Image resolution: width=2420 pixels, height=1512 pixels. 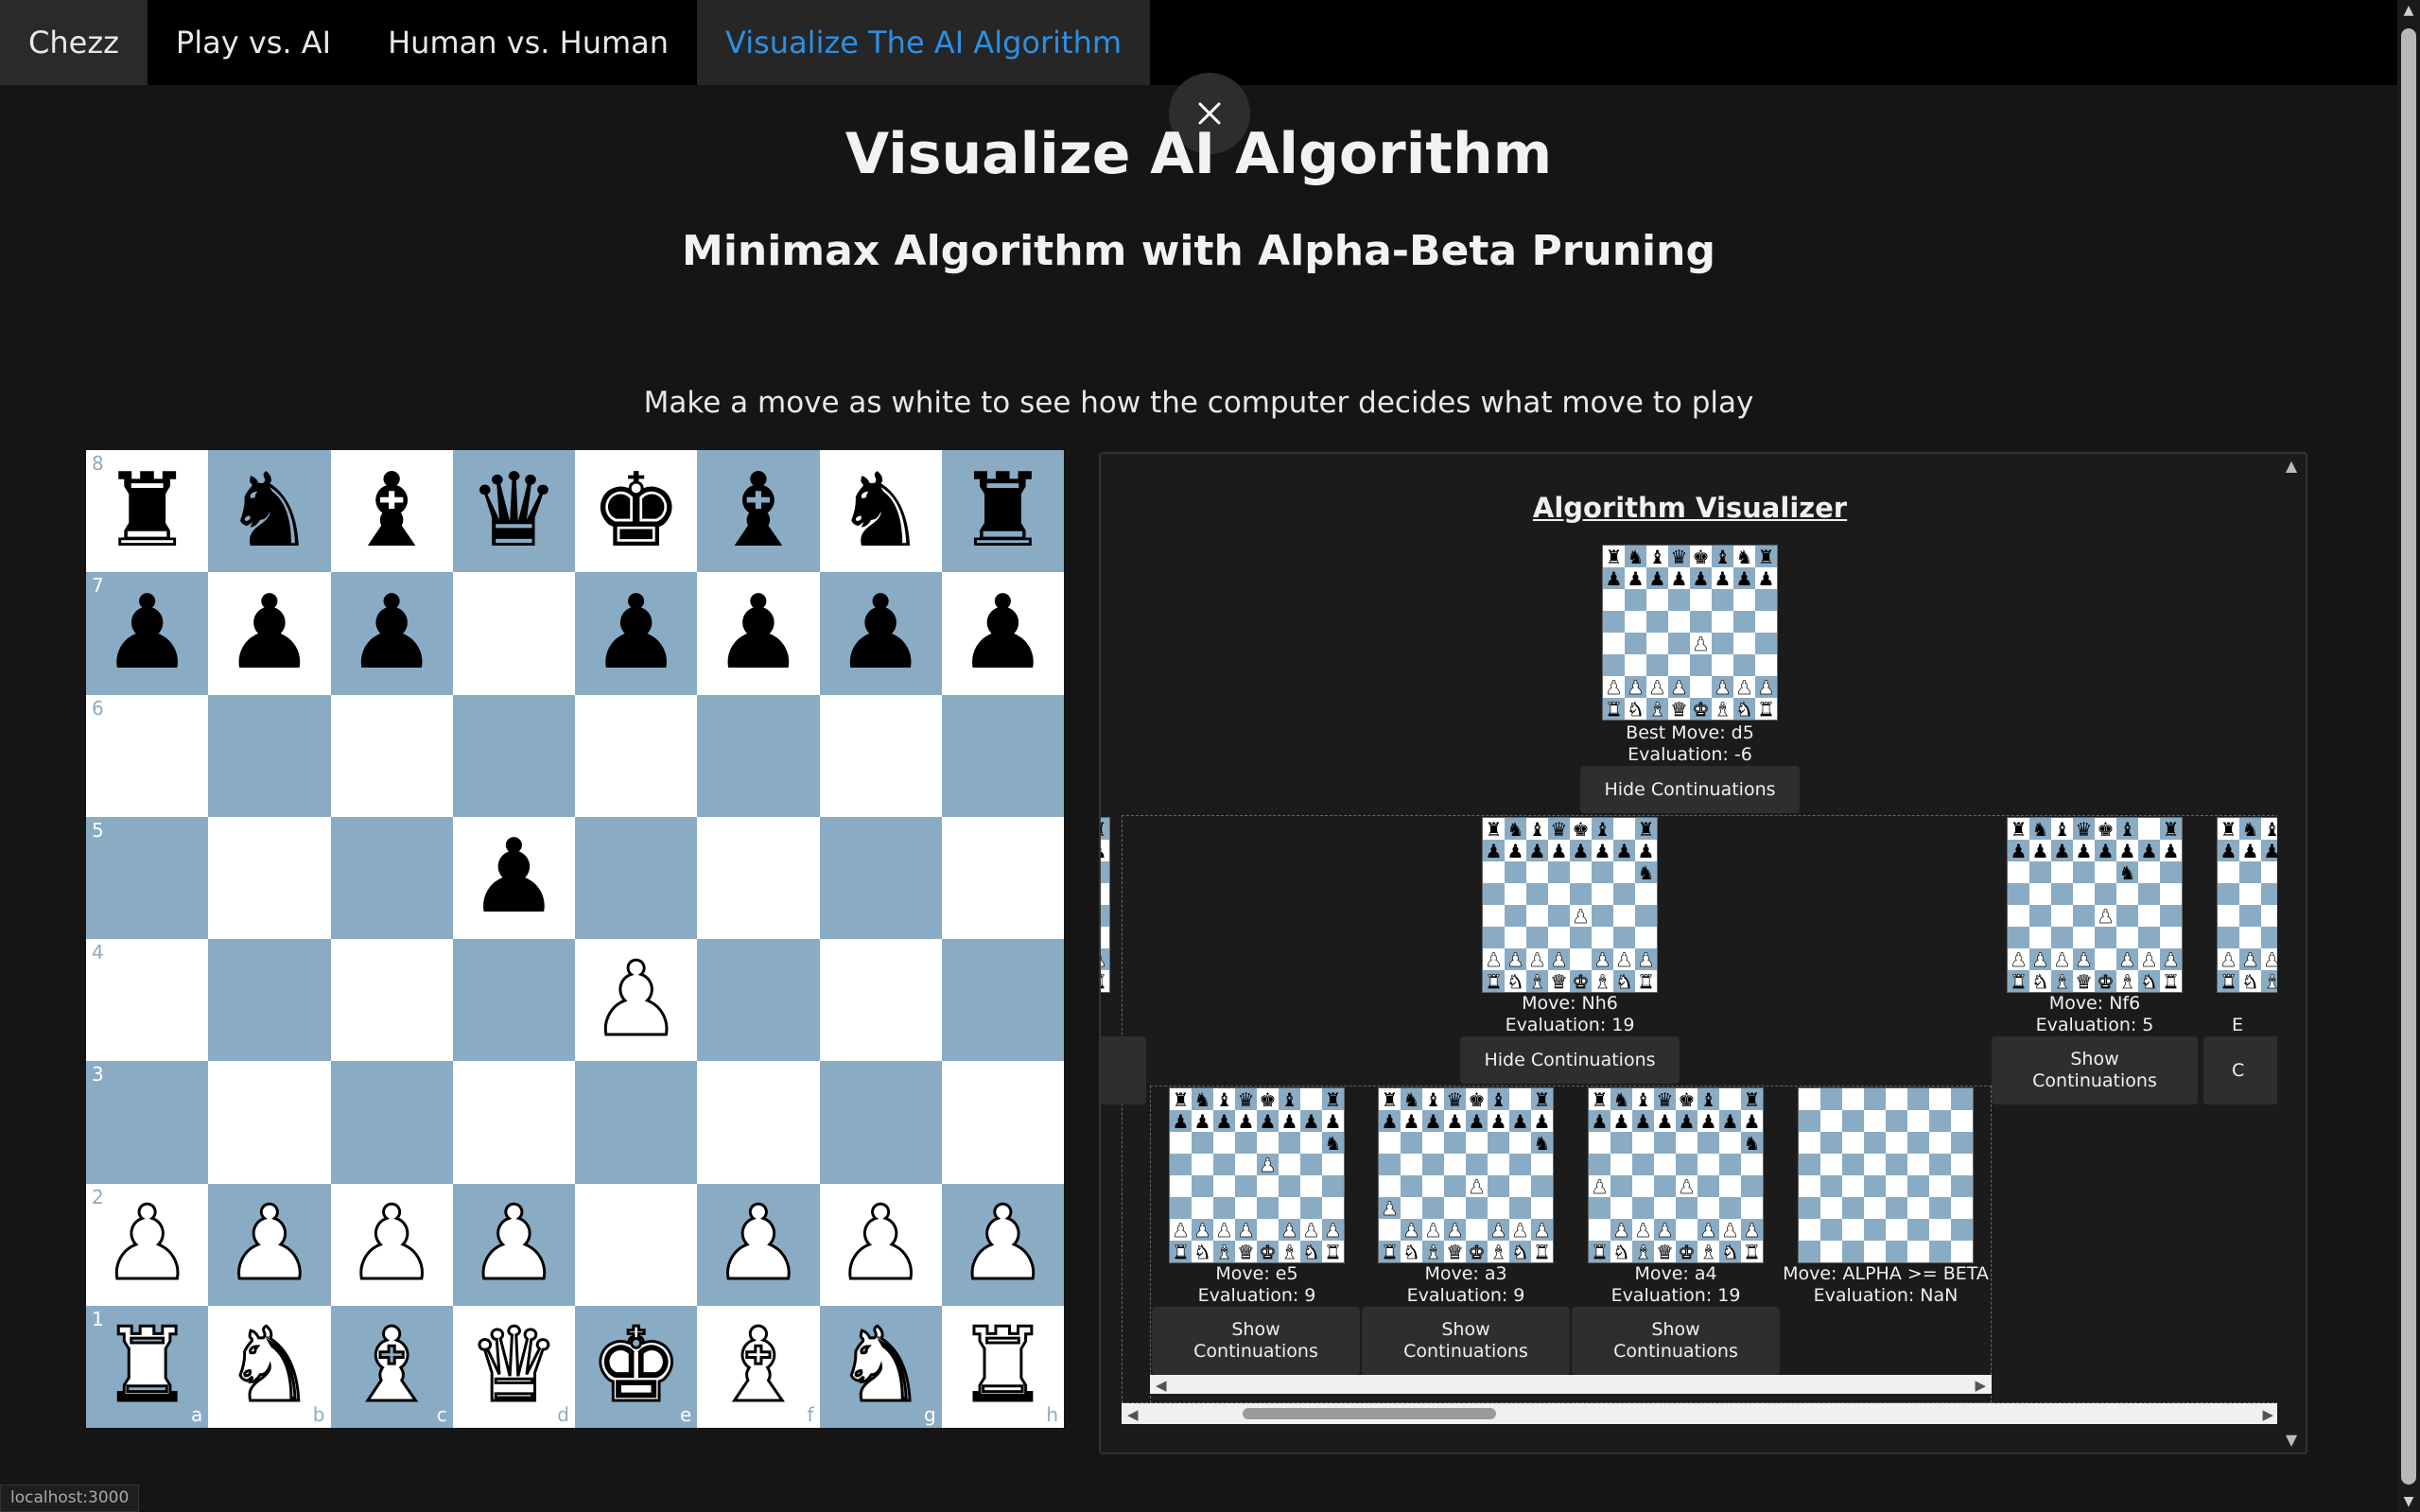 I want to click on square-c5, so click(x=391, y=877).